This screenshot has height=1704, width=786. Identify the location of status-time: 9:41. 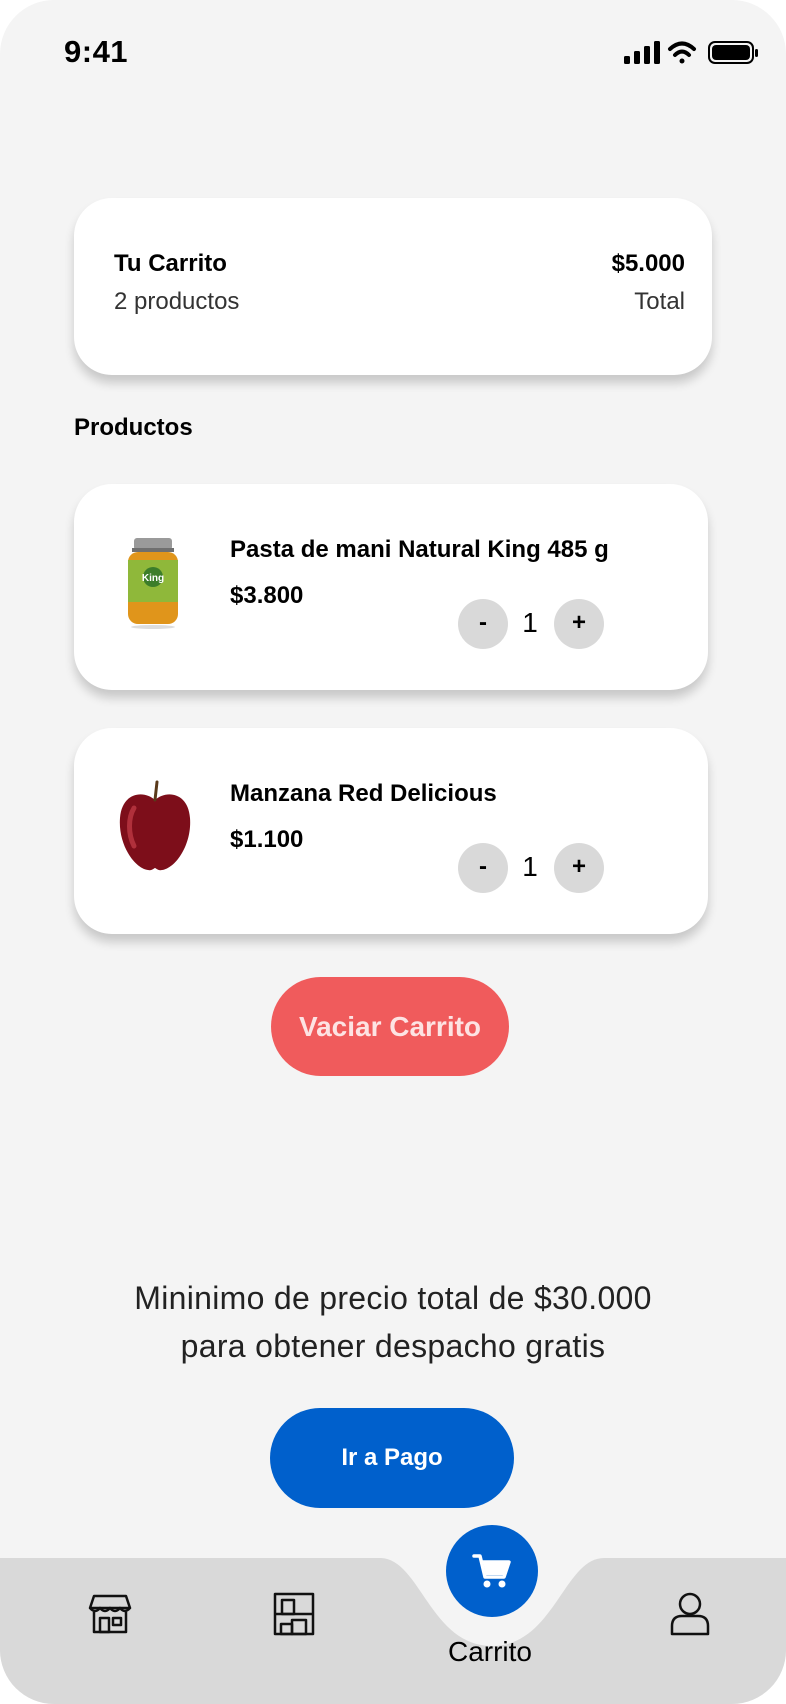
(96, 51).